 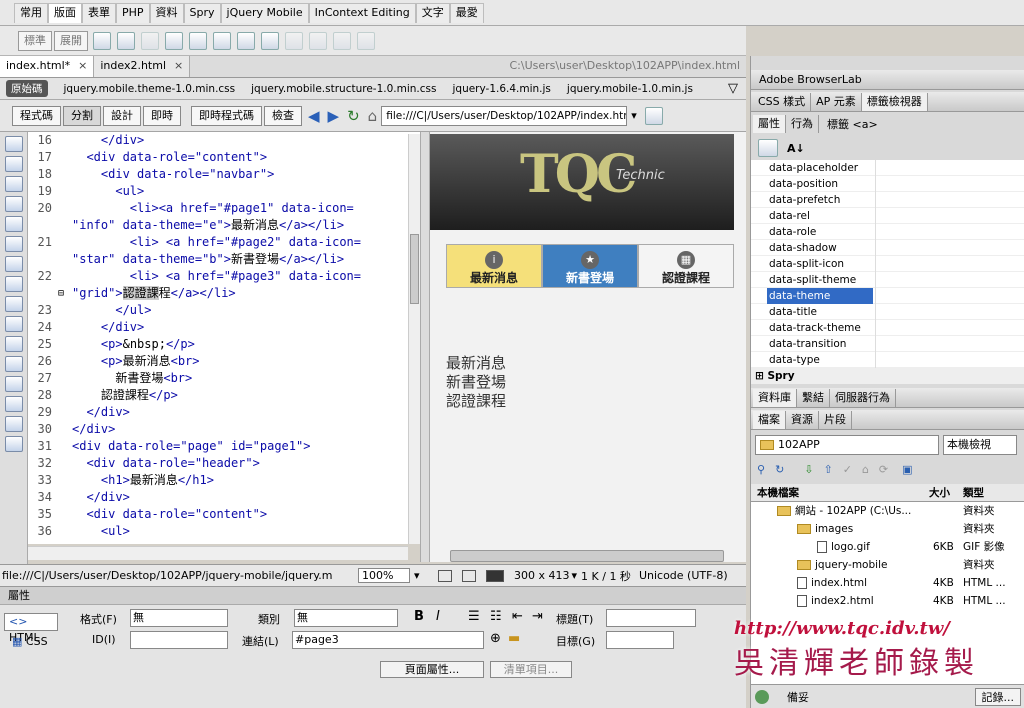 What do you see at coordinates (907, 469) in the screenshot?
I see `expand-icon: ▣` at bounding box center [907, 469].